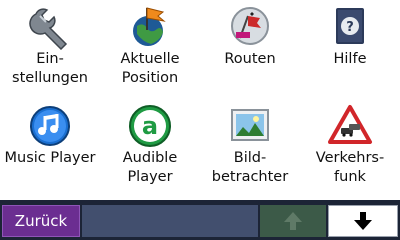 The image size is (400, 240). I want to click on traffic-warning-icon, so click(350, 124).